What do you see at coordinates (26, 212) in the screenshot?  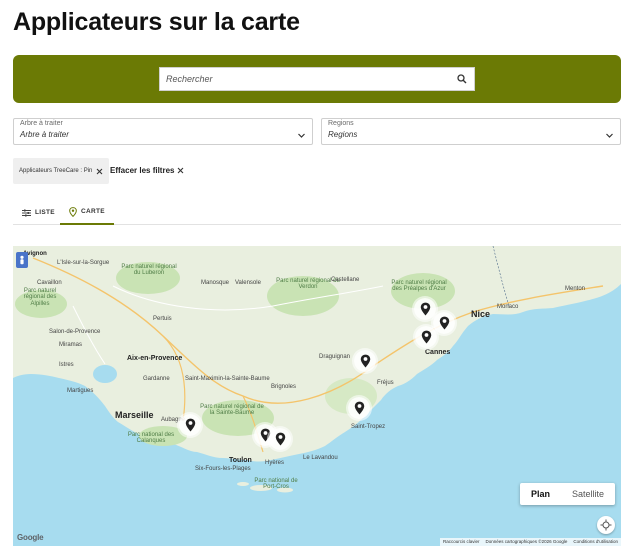 I see `list-filter-icon` at bounding box center [26, 212].